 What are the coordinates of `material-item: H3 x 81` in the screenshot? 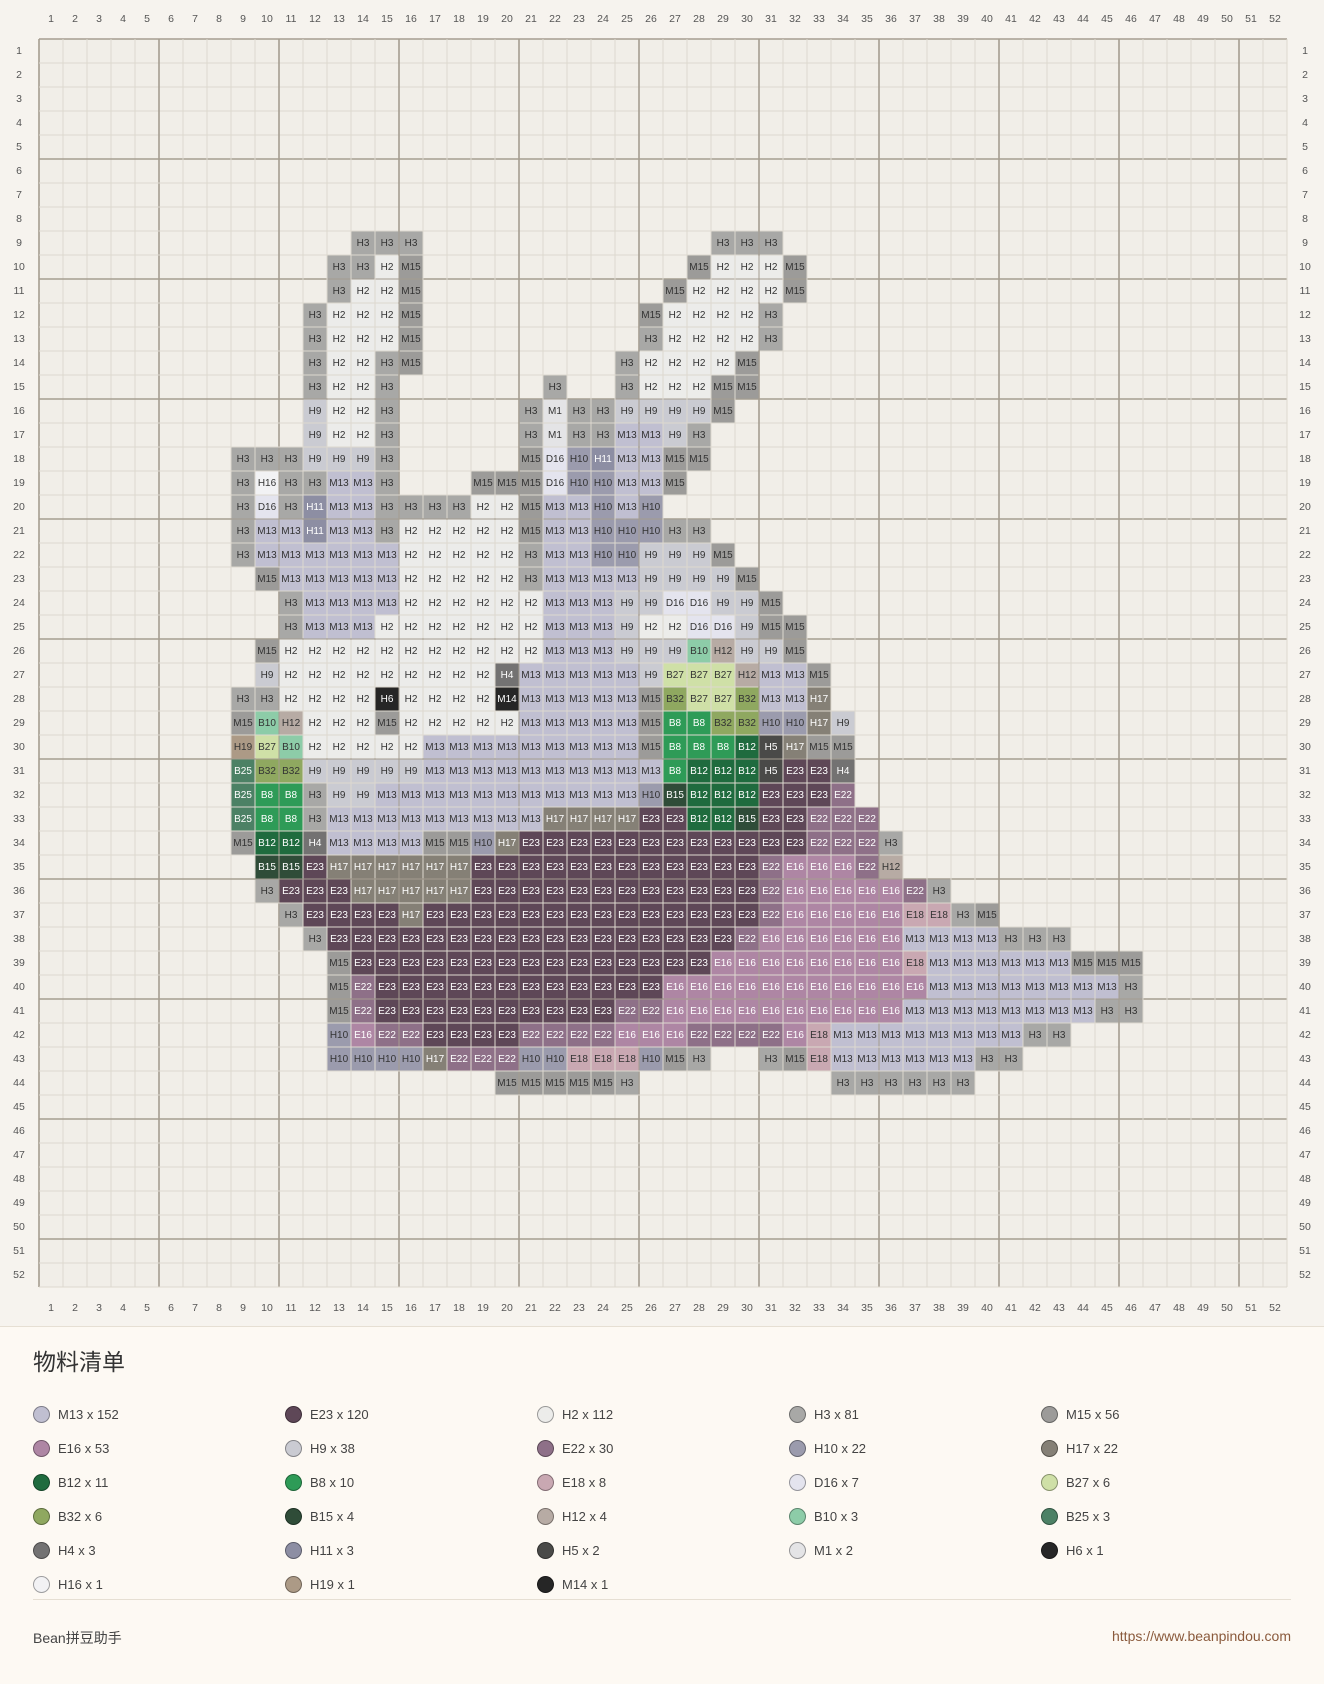 It's located at (915, 1414).